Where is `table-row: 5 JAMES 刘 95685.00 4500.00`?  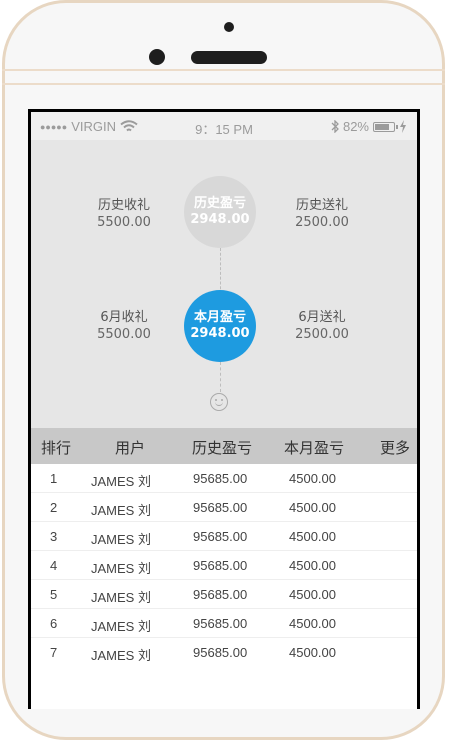 table-row: 5 JAMES 刘 95685.00 4500.00 is located at coordinates (224, 594).